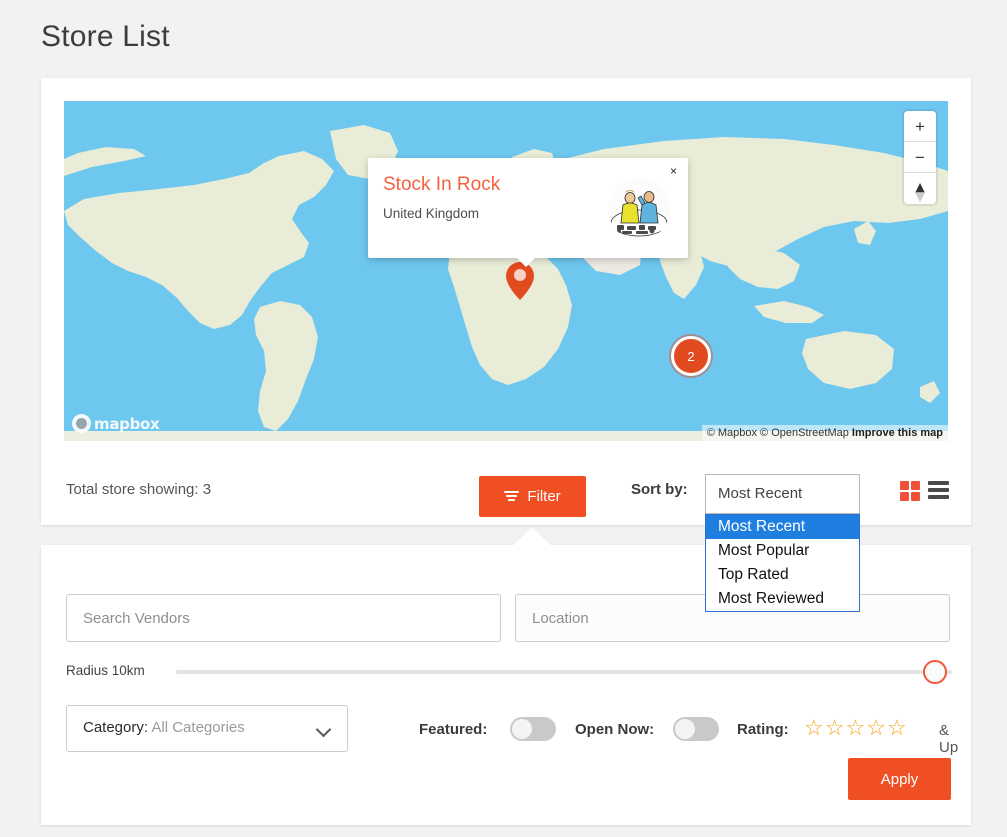 This screenshot has width=1007, height=837. I want to click on compass-icon: ▲ ▼, so click(920, 188).